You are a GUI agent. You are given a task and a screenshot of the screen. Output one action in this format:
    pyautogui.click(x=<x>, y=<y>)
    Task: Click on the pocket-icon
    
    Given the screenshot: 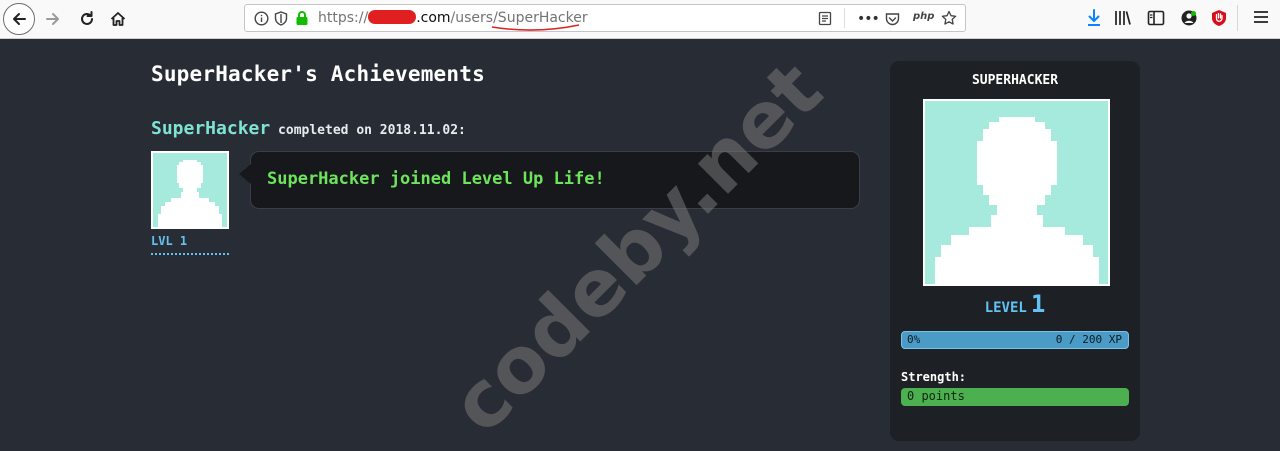 What is the action you would take?
    pyautogui.click(x=892, y=20)
    